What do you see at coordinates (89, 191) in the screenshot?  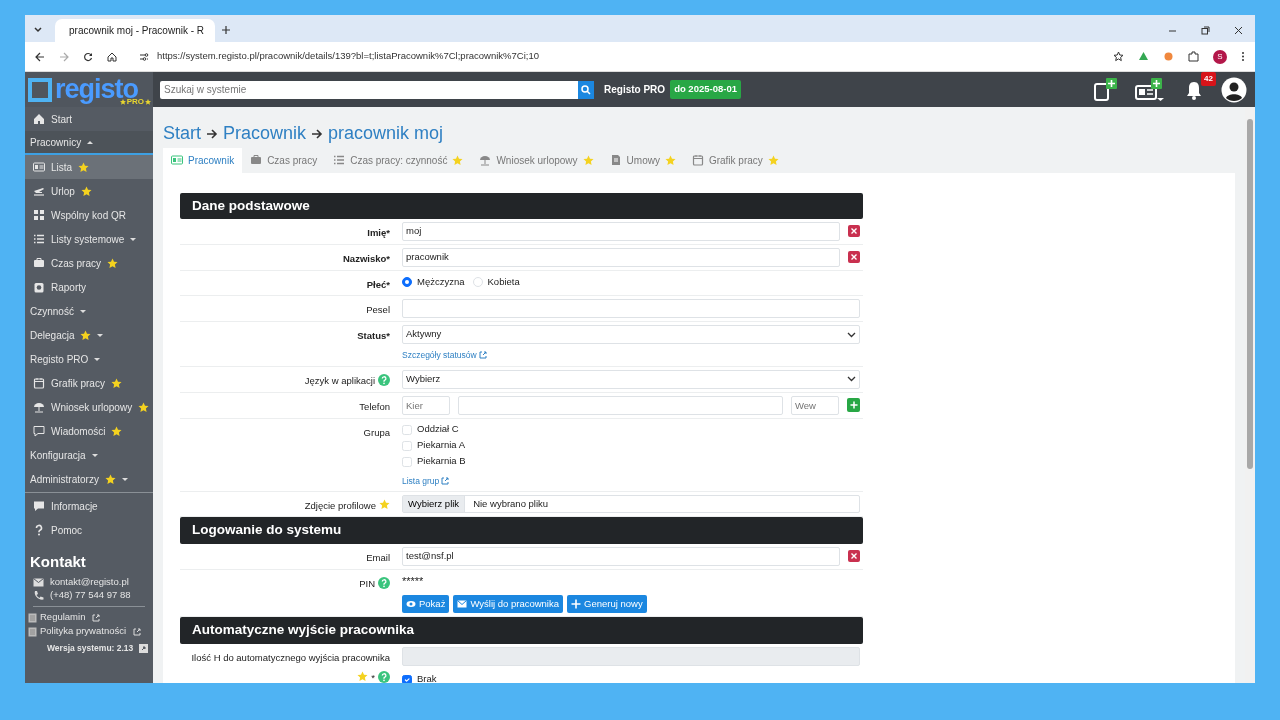 I see `sidebar-item: Urlop` at bounding box center [89, 191].